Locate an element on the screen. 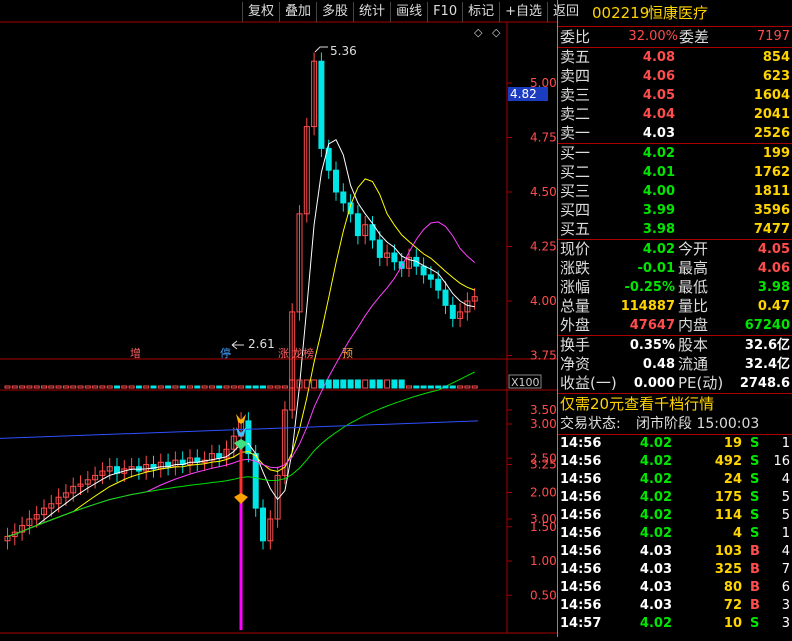  level-label: 买五 is located at coordinates (575, 229).